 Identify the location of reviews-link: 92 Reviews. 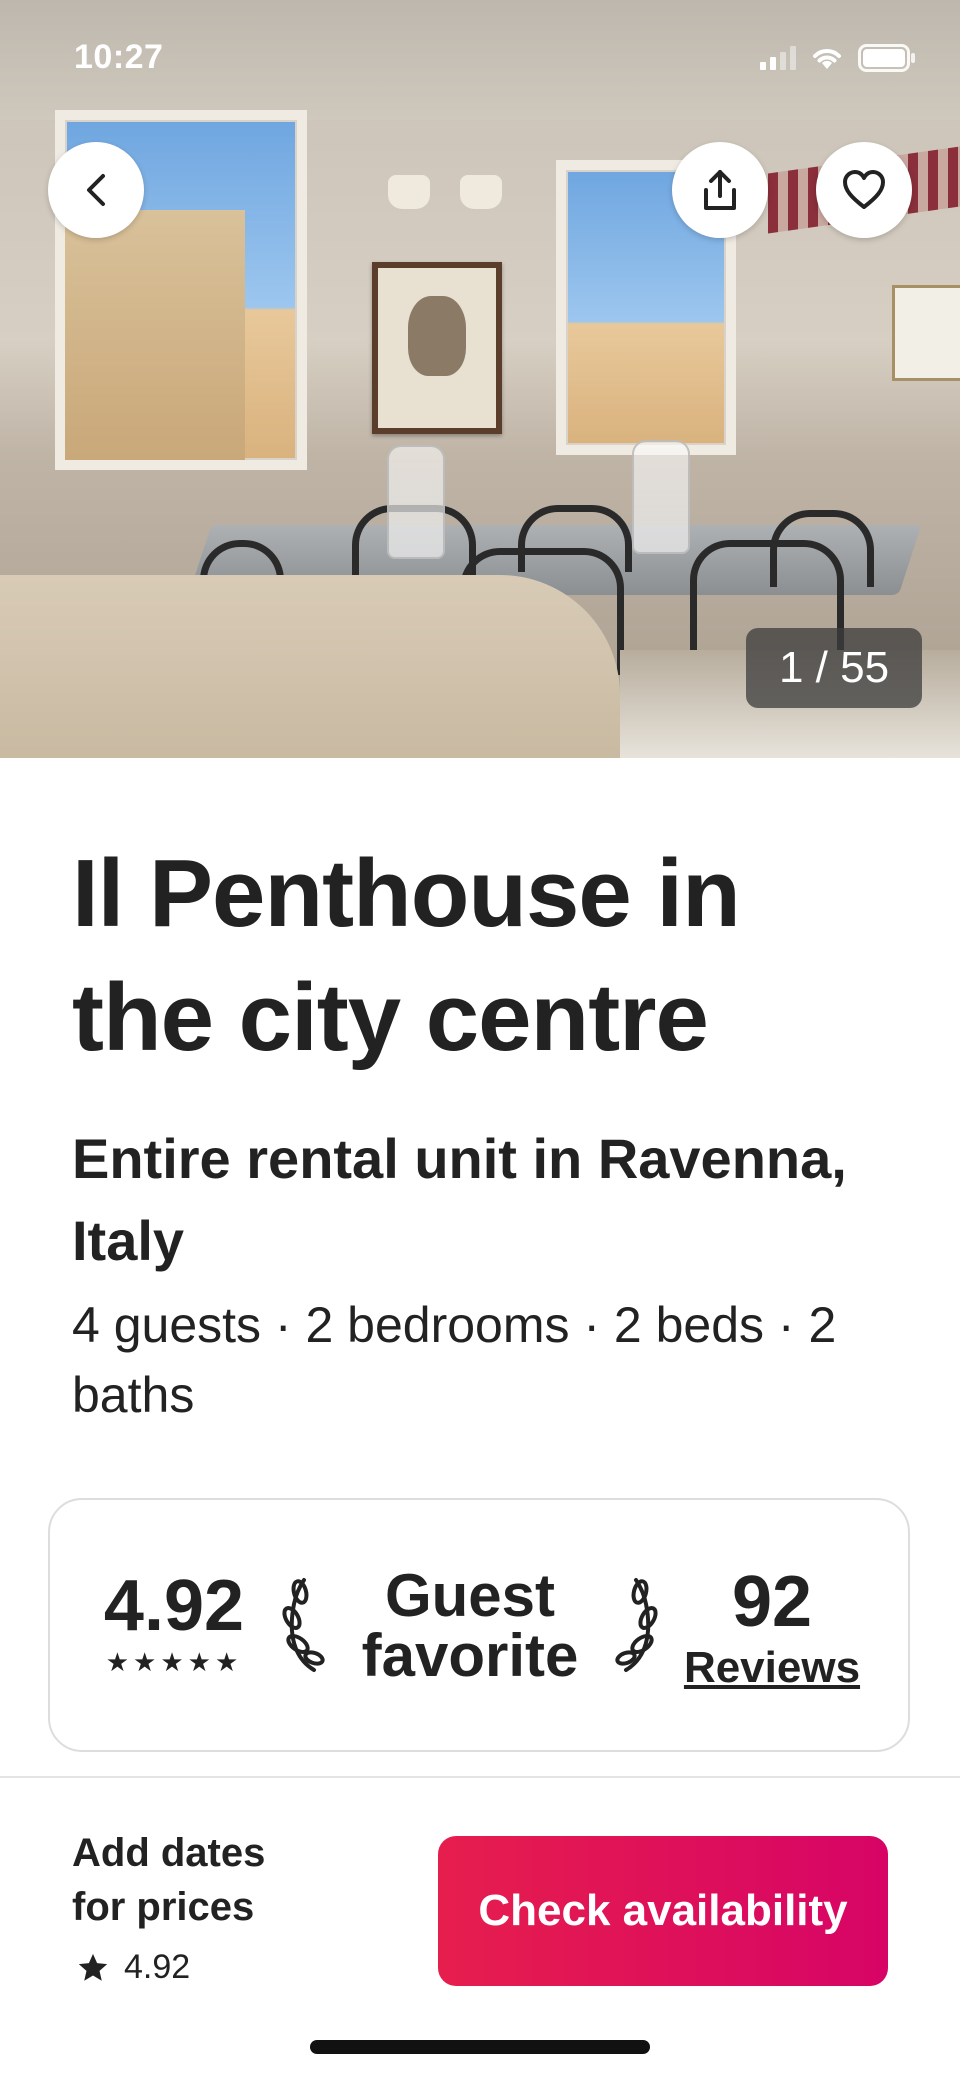
(772, 1628).